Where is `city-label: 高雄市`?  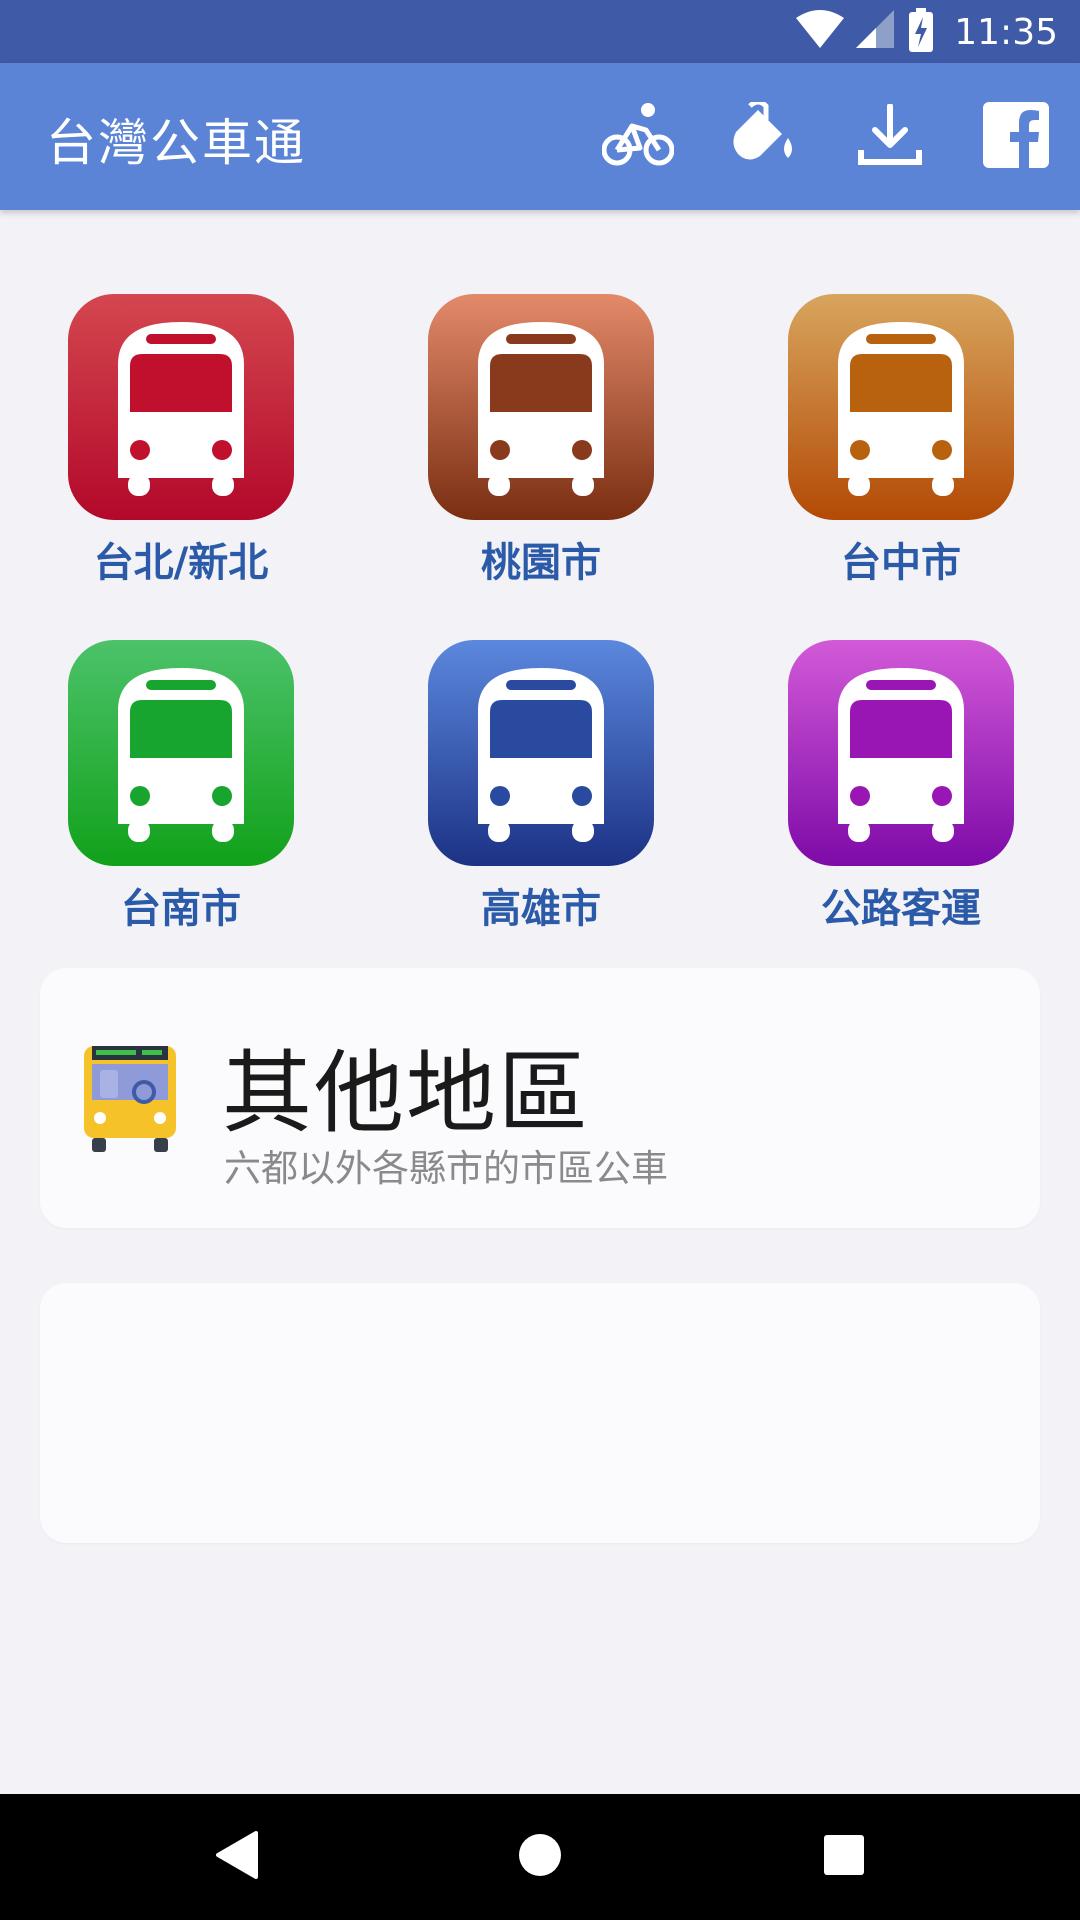
city-label: 高雄市 is located at coordinates (541, 909).